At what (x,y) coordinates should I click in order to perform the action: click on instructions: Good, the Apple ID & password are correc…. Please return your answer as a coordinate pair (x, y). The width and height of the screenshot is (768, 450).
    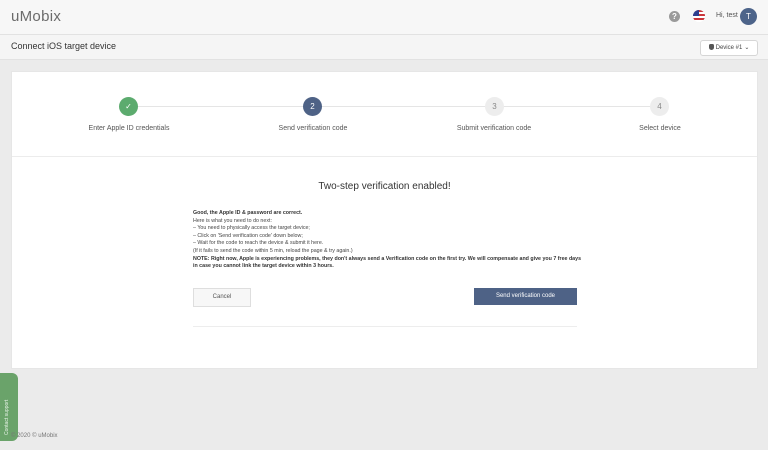
    Looking at the image, I should click on (388, 240).